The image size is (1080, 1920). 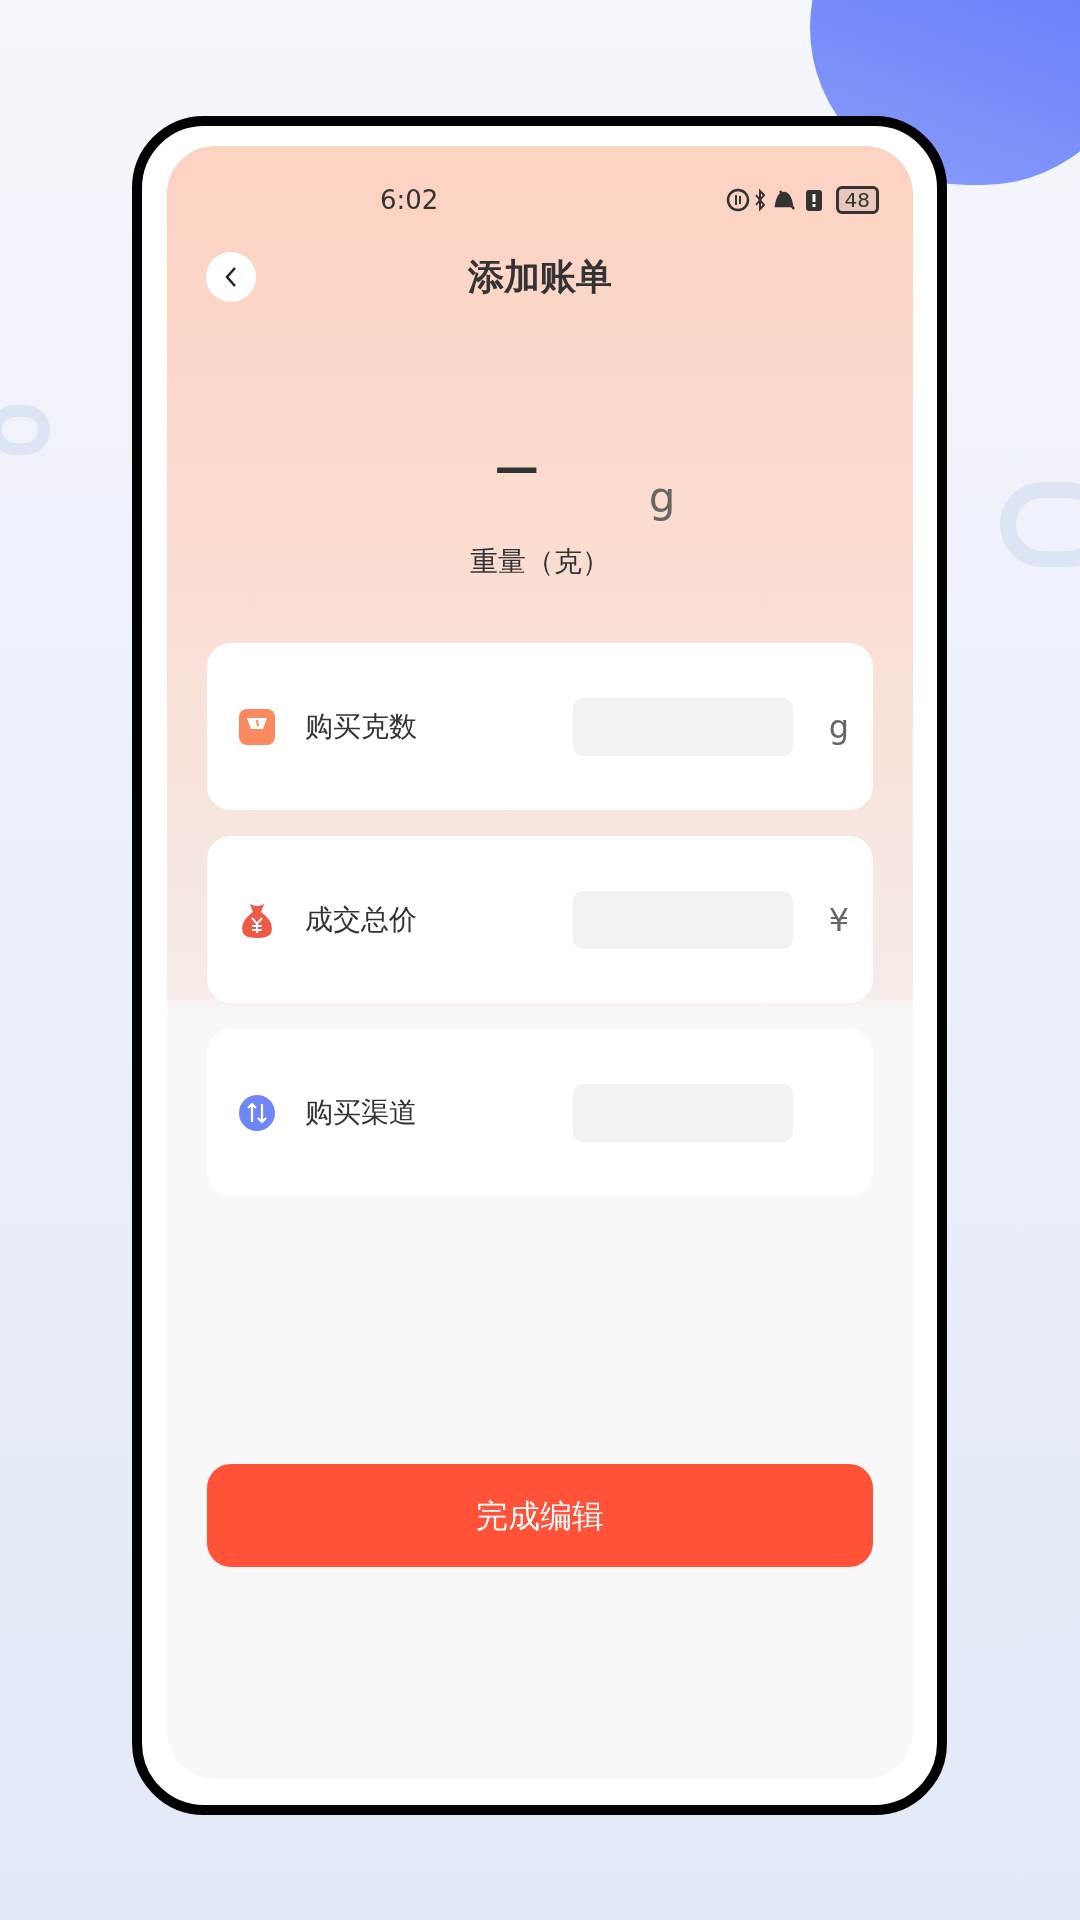 What do you see at coordinates (409, 200) in the screenshot?
I see `status-time: 6:02` at bounding box center [409, 200].